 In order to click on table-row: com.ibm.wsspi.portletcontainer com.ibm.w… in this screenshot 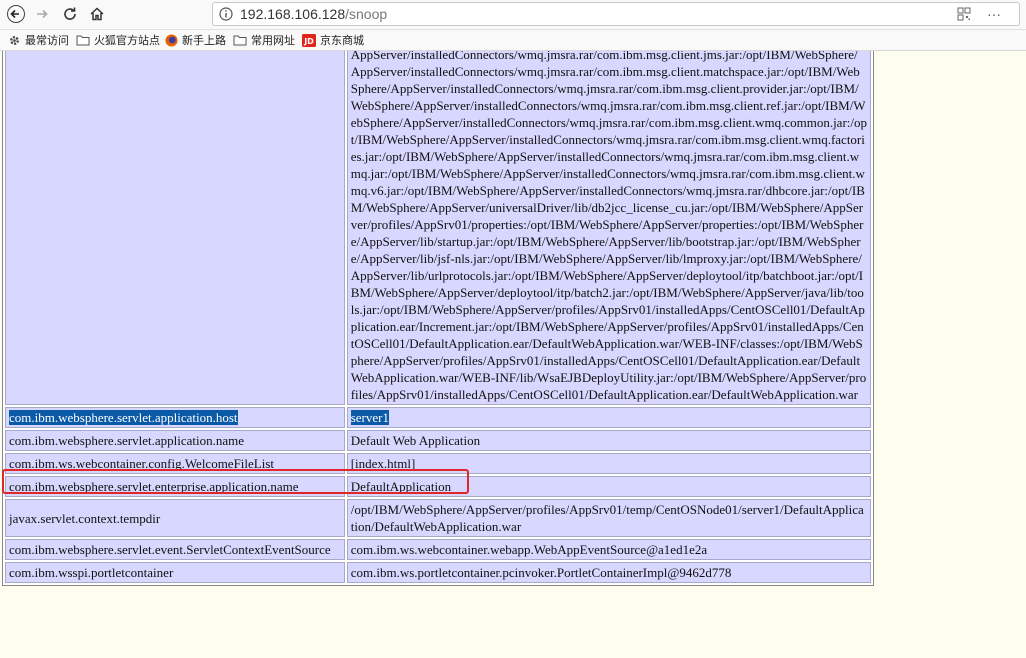, I will do `click(438, 572)`.